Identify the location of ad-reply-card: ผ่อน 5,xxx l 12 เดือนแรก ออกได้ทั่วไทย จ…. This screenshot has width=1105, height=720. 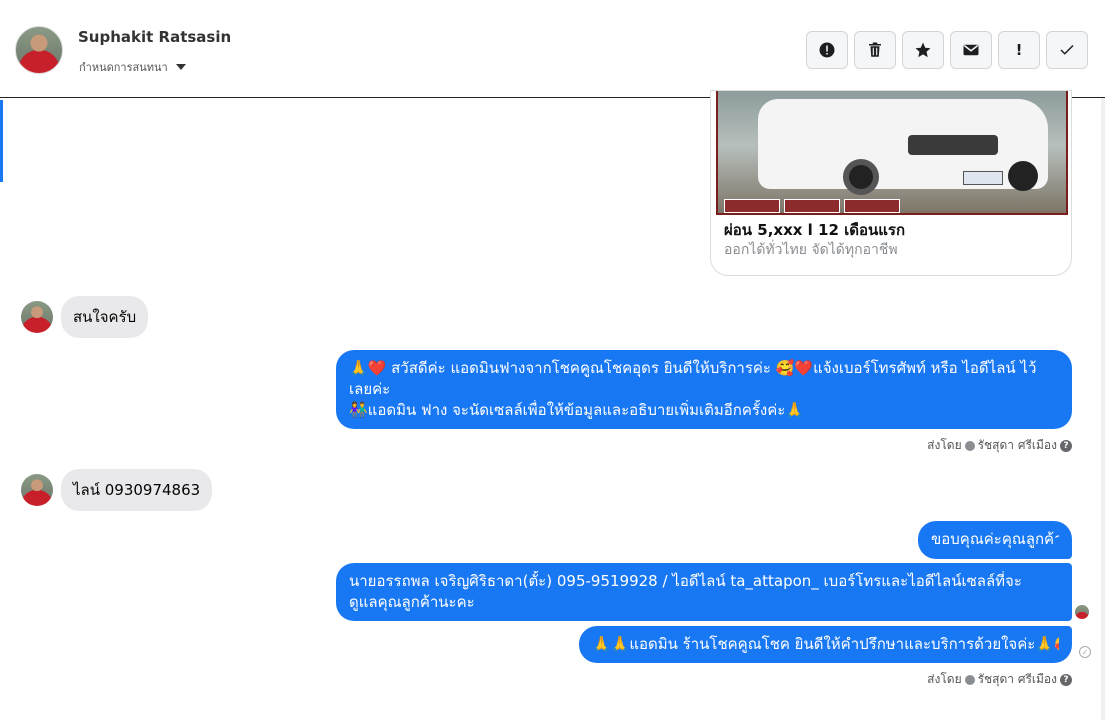
(891, 183).